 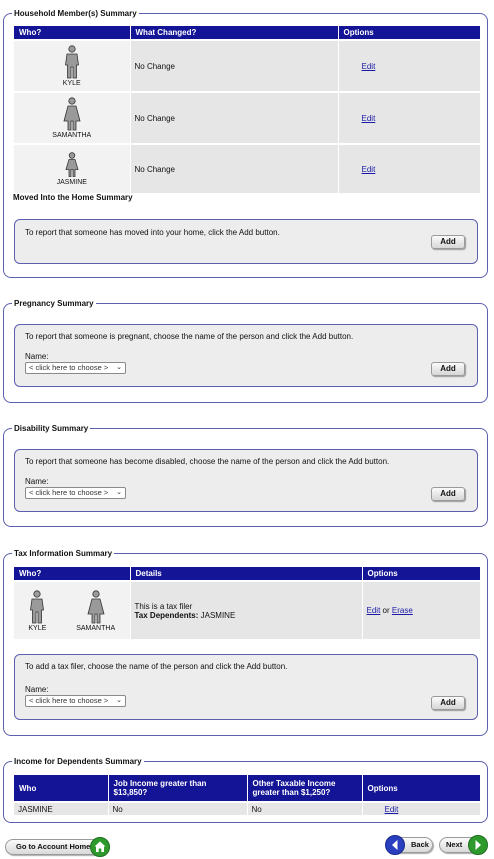 What do you see at coordinates (420, 844) in the screenshot?
I see `back-label: Back` at bounding box center [420, 844].